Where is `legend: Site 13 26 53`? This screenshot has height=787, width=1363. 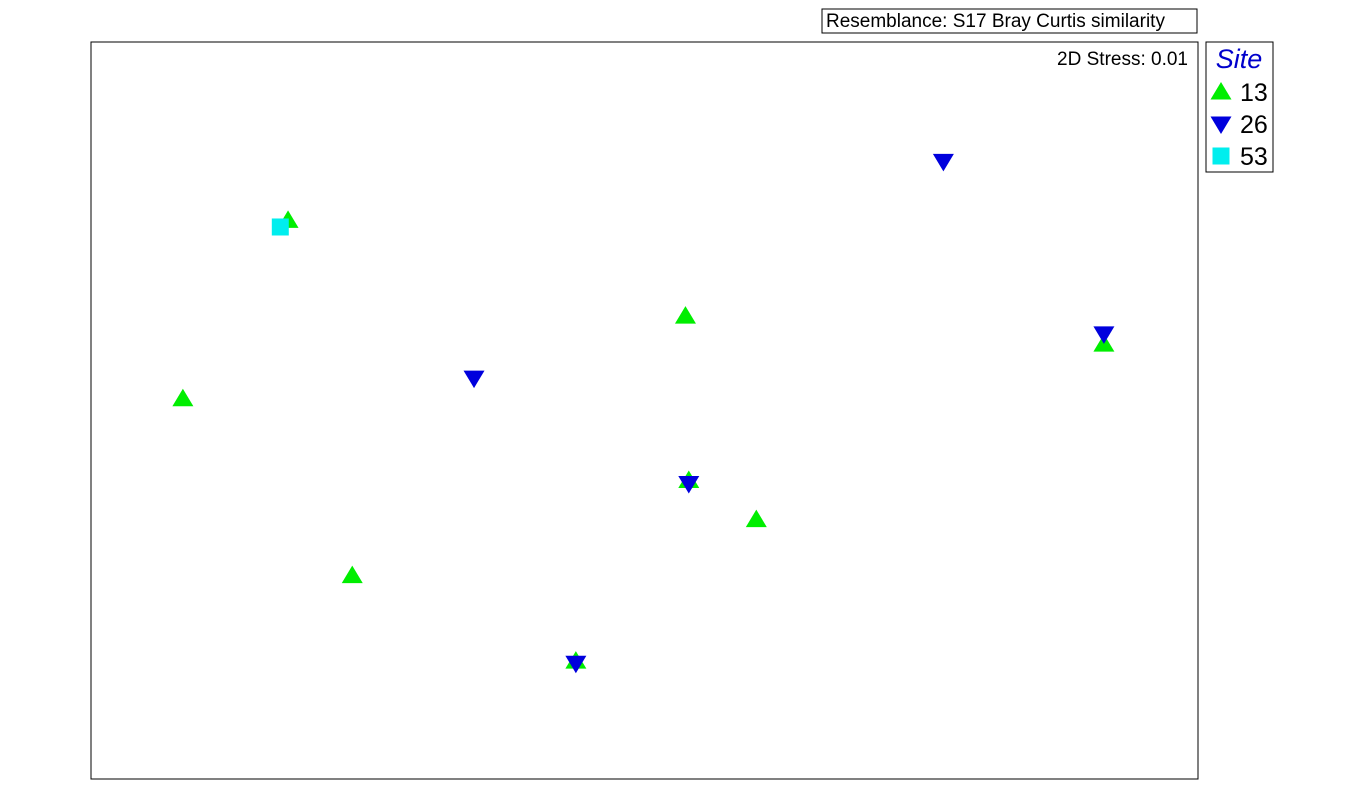 legend: Site 13 26 53 is located at coordinates (1239, 107).